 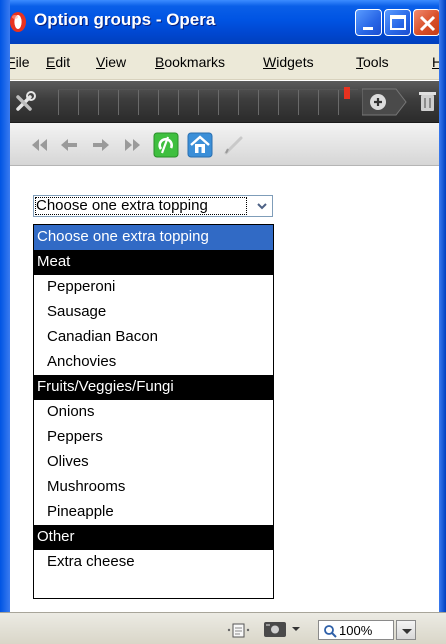 What do you see at coordinates (200, 145) in the screenshot?
I see `home-icon` at bounding box center [200, 145].